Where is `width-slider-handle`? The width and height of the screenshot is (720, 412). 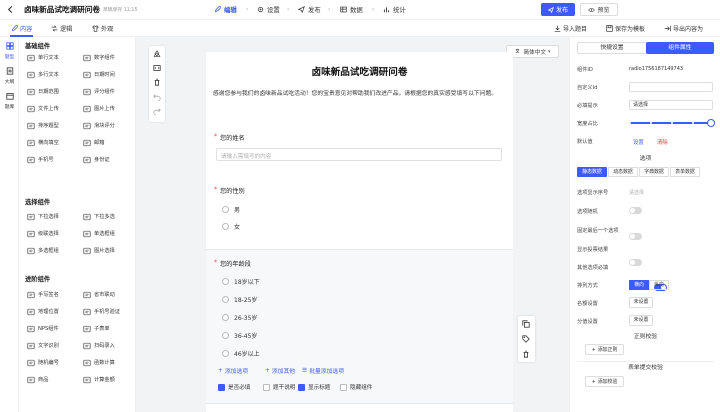
width-slider-handle is located at coordinates (711, 123).